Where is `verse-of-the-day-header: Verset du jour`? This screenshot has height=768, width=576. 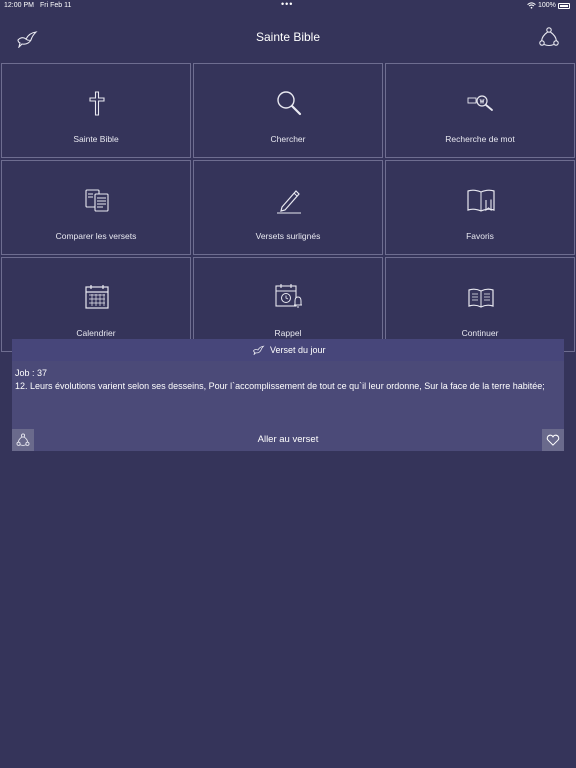 verse-of-the-day-header: Verset du jour is located at coordinates (288, 350).